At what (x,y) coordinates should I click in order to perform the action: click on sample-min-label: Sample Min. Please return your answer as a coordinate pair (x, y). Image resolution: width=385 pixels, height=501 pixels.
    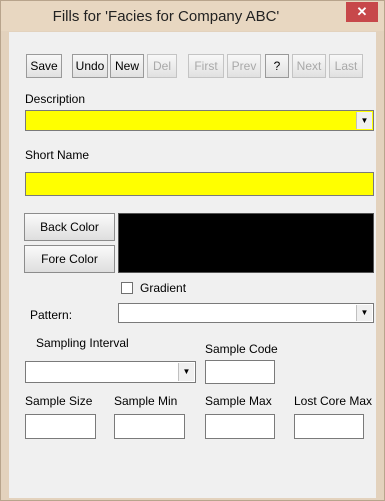
    Looking at the image, I should click on (146, 401).